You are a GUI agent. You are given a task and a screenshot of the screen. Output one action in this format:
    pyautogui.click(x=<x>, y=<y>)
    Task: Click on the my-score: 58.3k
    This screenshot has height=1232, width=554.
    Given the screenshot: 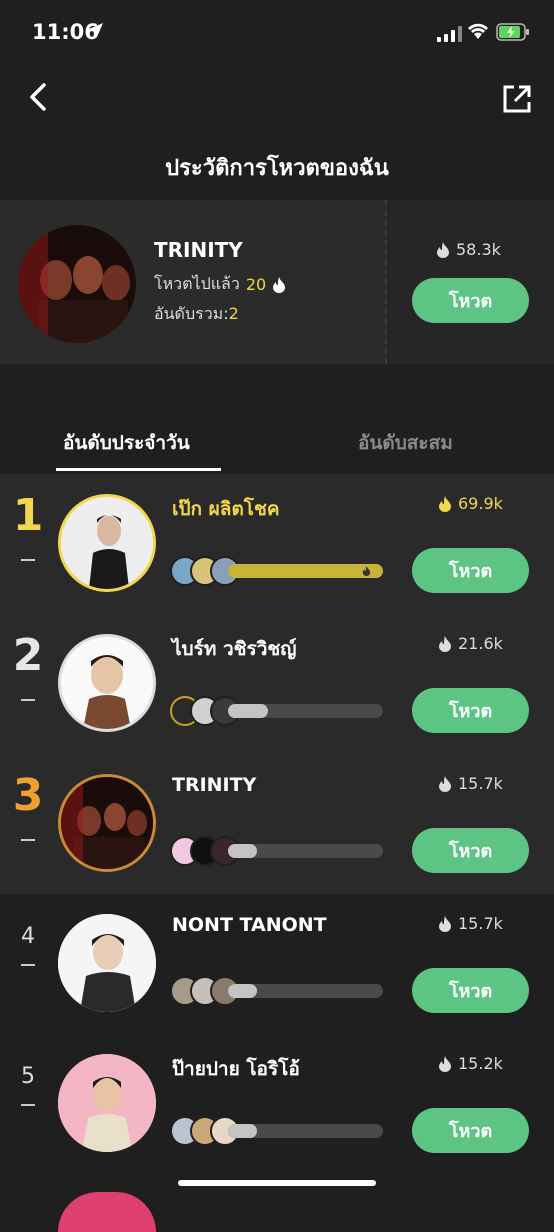 What is the action you would take?
    pyautogui.click(x=468, y=249)
    